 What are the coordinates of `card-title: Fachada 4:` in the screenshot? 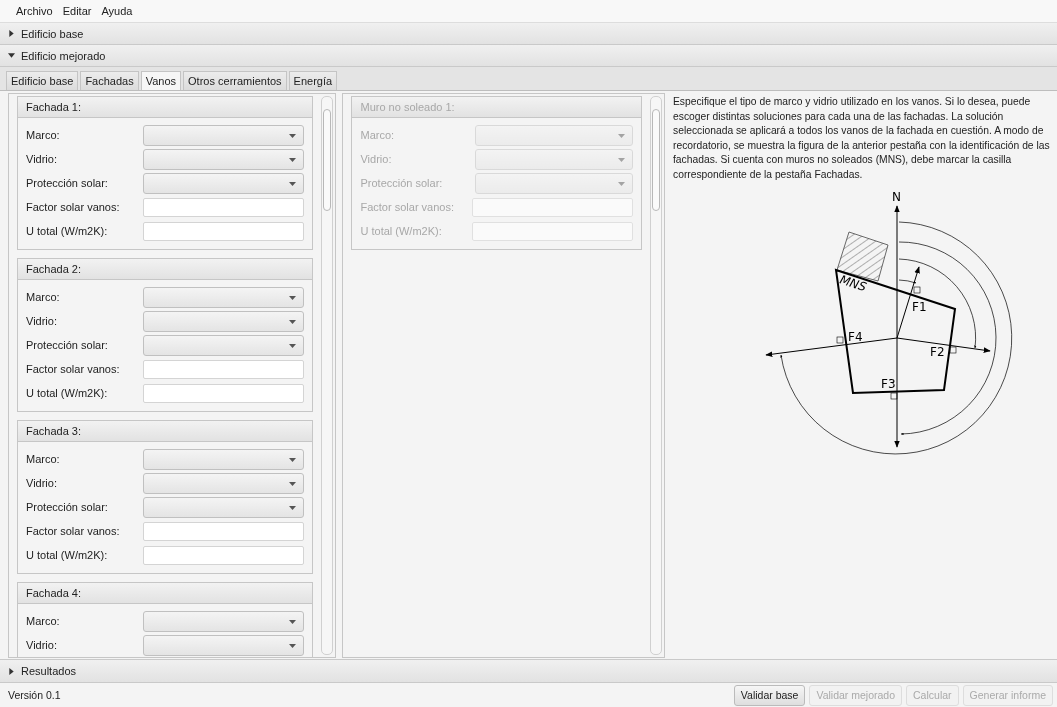 It's located at (165, 593).